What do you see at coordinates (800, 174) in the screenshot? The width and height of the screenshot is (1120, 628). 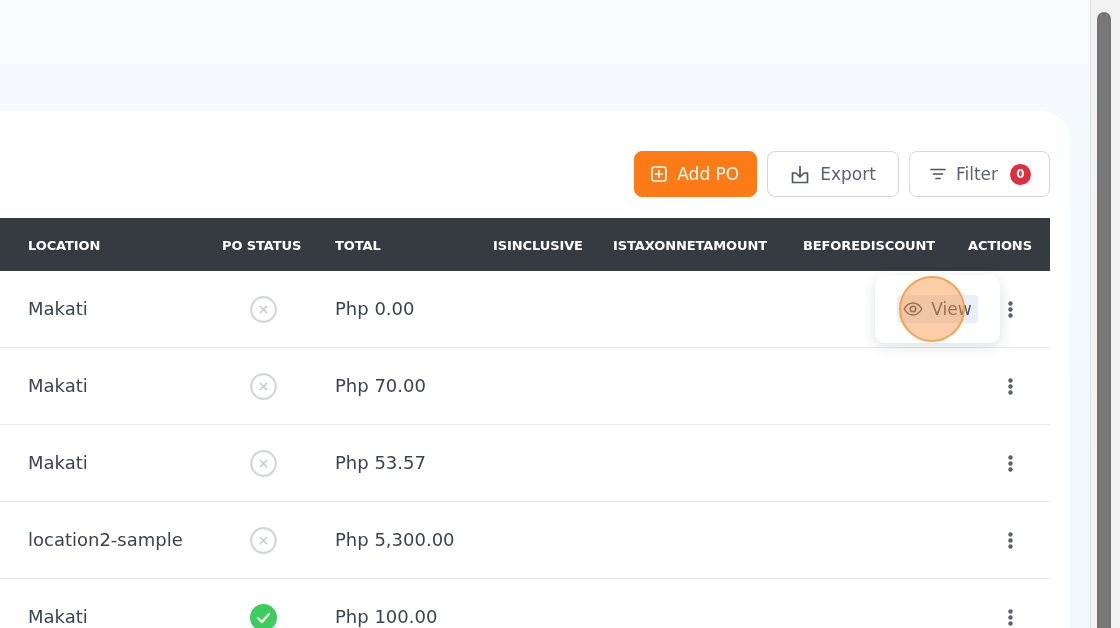 I see `download-icon` at bounding box center [800, 174].